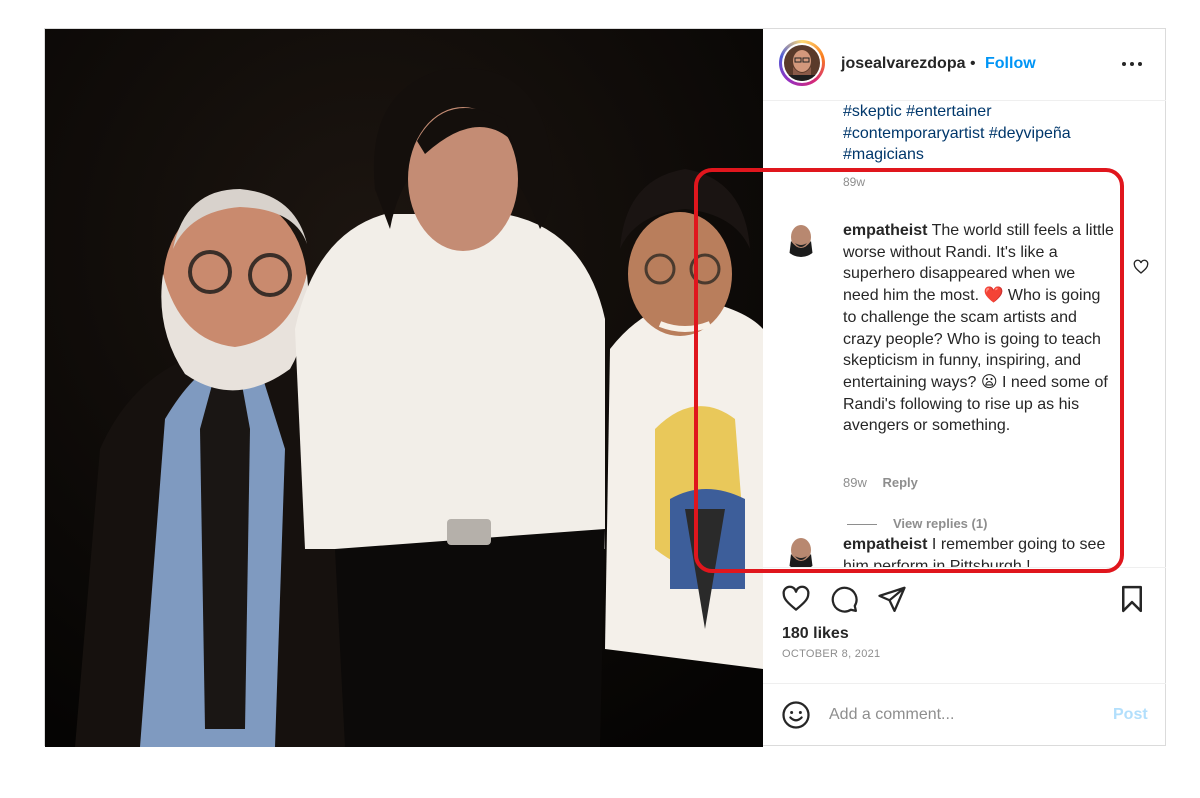 Image resolution: width=1200 pixels, height=798 pixels. Describe the element at coordinates (1141, 267) in the screenshot. I see `like-comment-heart-icon` at that location.